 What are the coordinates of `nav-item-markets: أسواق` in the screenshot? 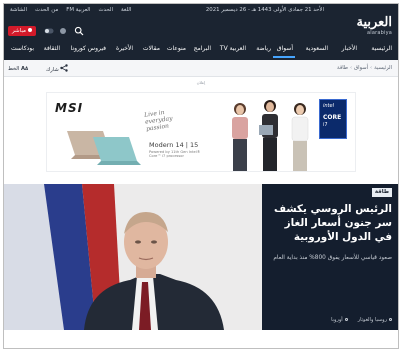 It's located at (285, 48).